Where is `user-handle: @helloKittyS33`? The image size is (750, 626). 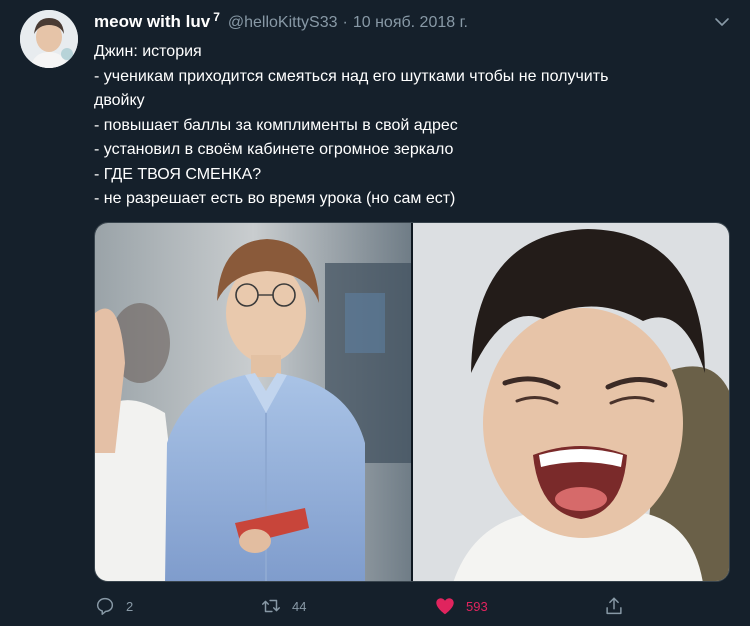
user-handle: @helloKittyS33 is located at coordinates (283, 23).